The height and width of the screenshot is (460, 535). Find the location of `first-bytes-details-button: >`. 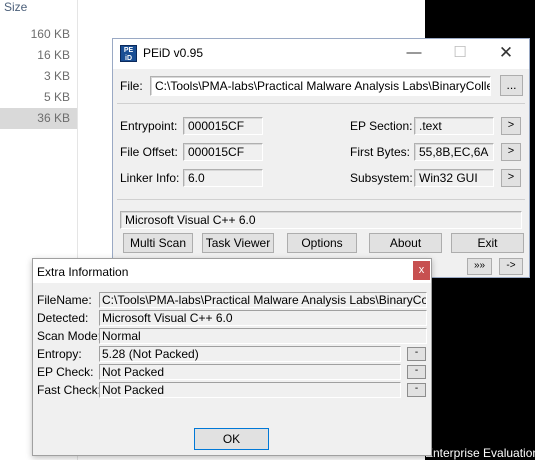

first-bytes-details-button: > is located at coordinates (511, 152).